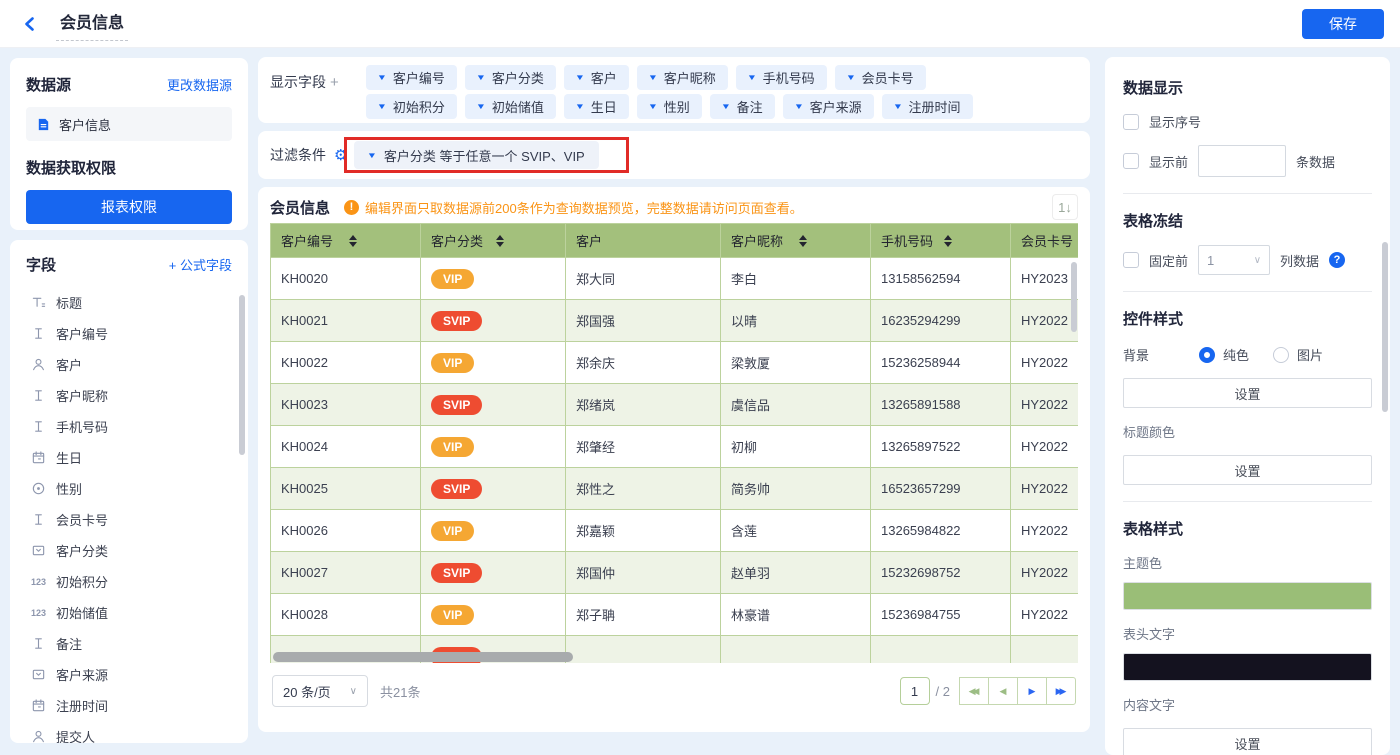  Describe the element at coordinates (510, 106) in the screenshot. I see `display-field-chip: ▼ 初始储值` at that location.